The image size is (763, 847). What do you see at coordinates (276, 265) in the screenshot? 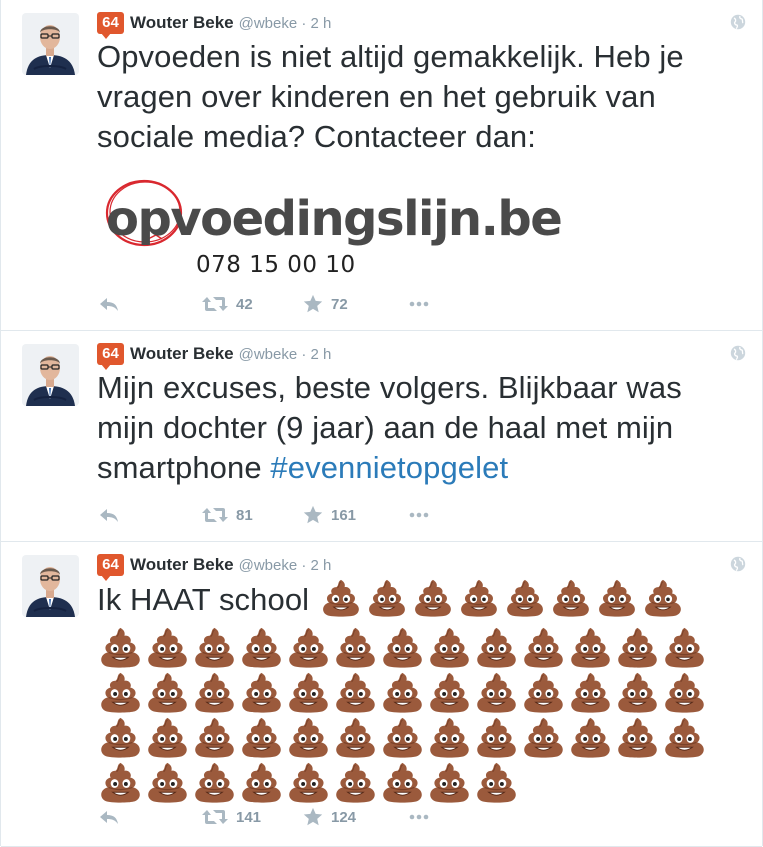
I see `logo-phone: 078 15 00 10` at bounding box center [276, 265].